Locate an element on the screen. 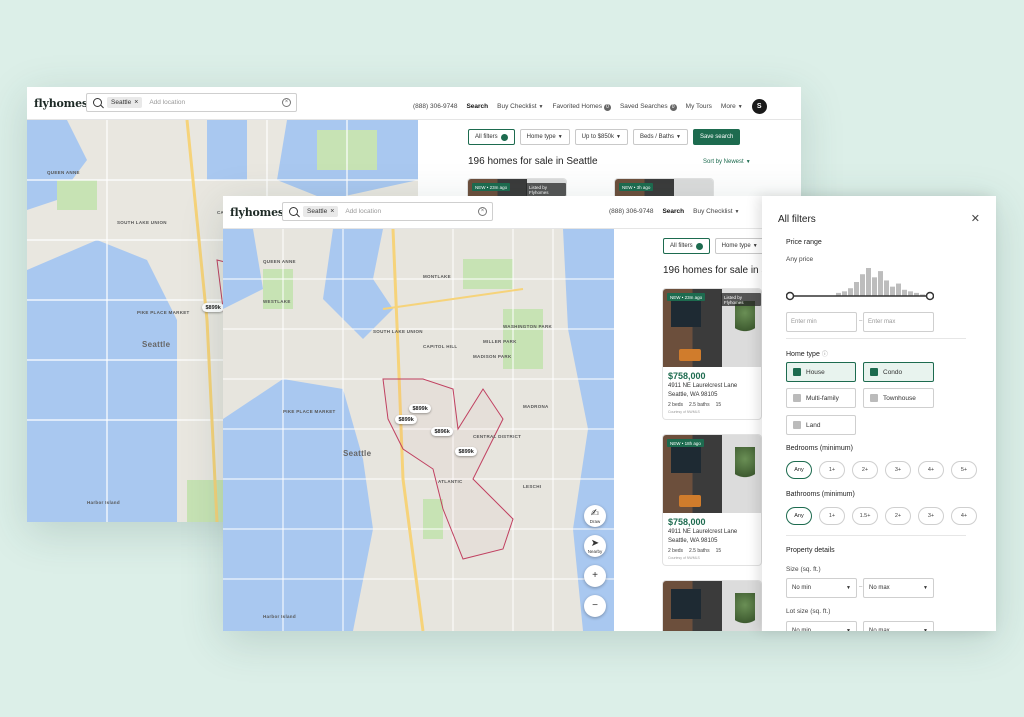  price-min-input: Enter min is located at coordinates (821, 322).